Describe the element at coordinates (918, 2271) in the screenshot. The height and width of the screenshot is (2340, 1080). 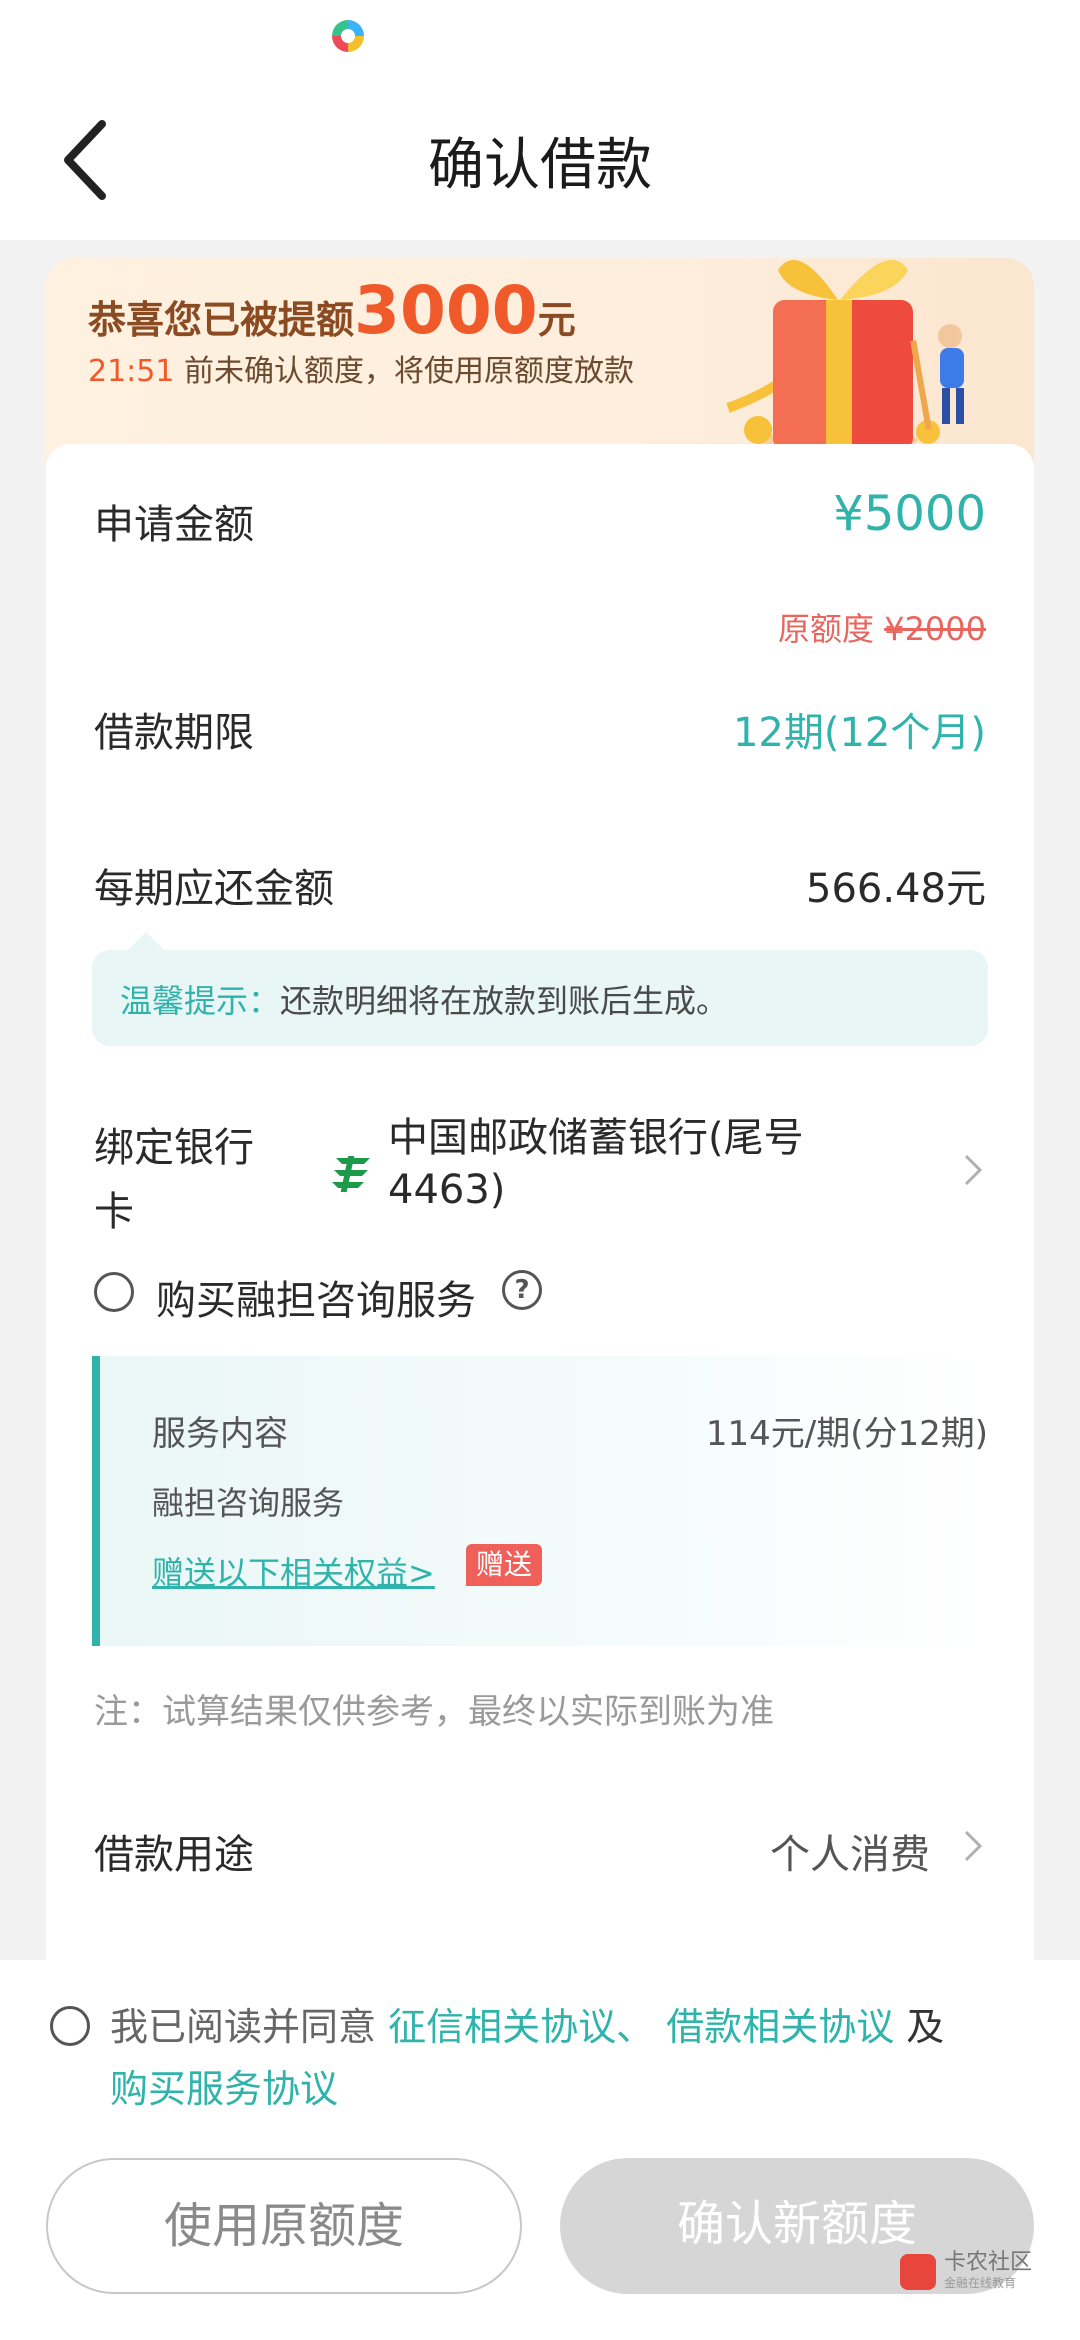
I see `watermark-logo-icon` at that location.